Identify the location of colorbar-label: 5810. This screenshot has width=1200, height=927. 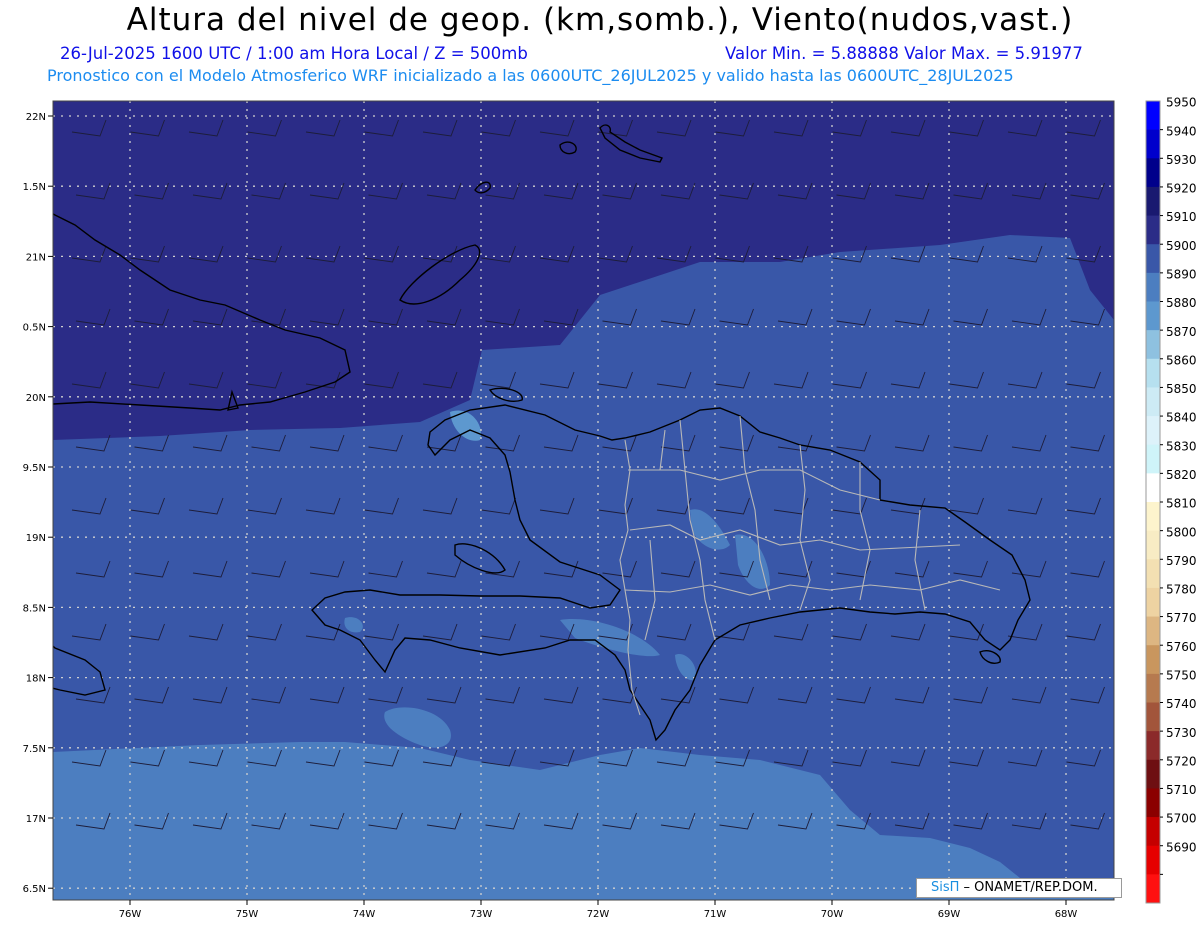
(1181, 504).